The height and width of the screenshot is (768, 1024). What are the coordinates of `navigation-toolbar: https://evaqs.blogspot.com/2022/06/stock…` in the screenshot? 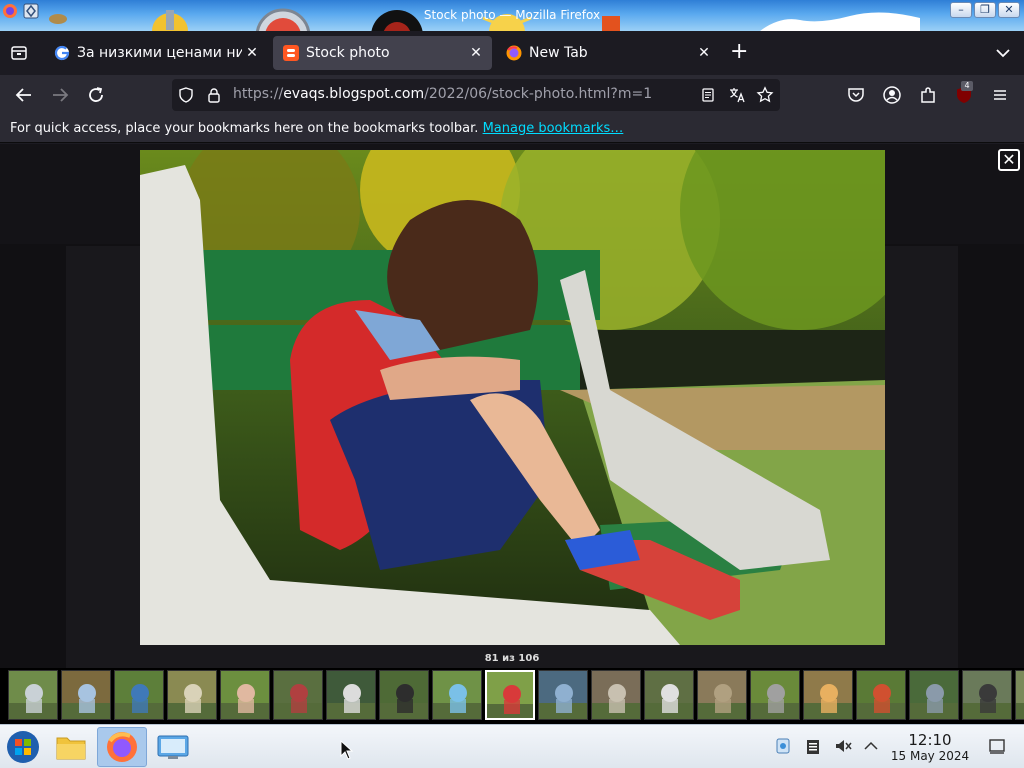 It's located at (512, 95).